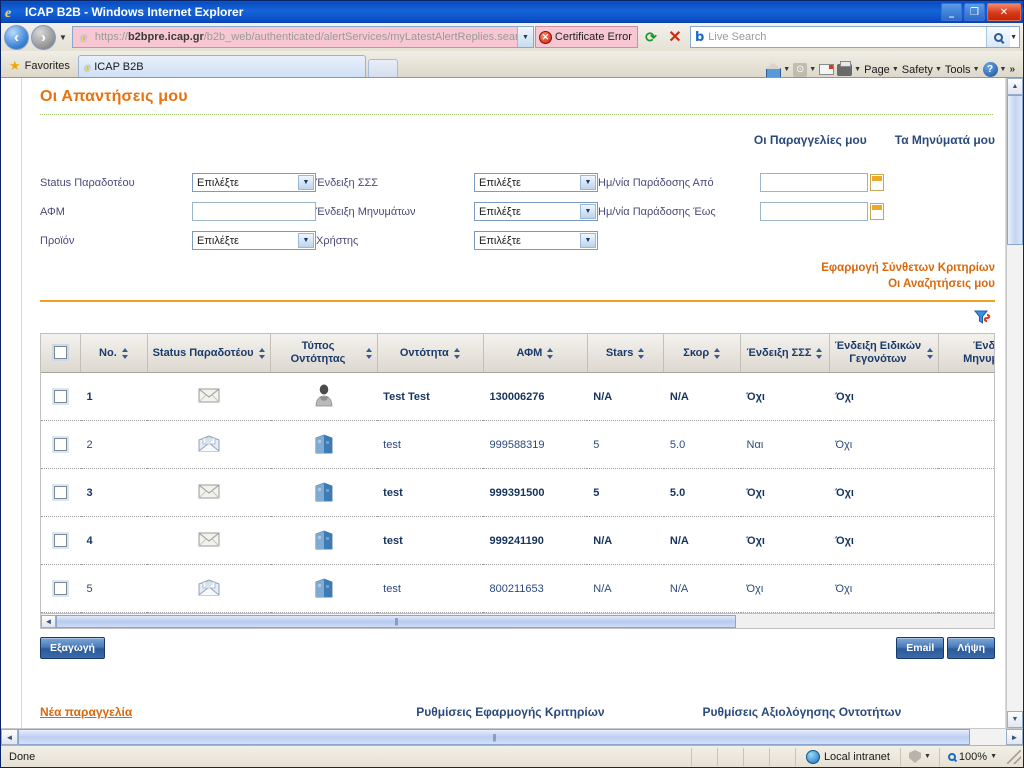 The width and height of the screenshot is (1024, 768). Describe the element at coordinates (962, 70) in the screenshot. I see `tools-menu-button: Tools ▼` at that location.